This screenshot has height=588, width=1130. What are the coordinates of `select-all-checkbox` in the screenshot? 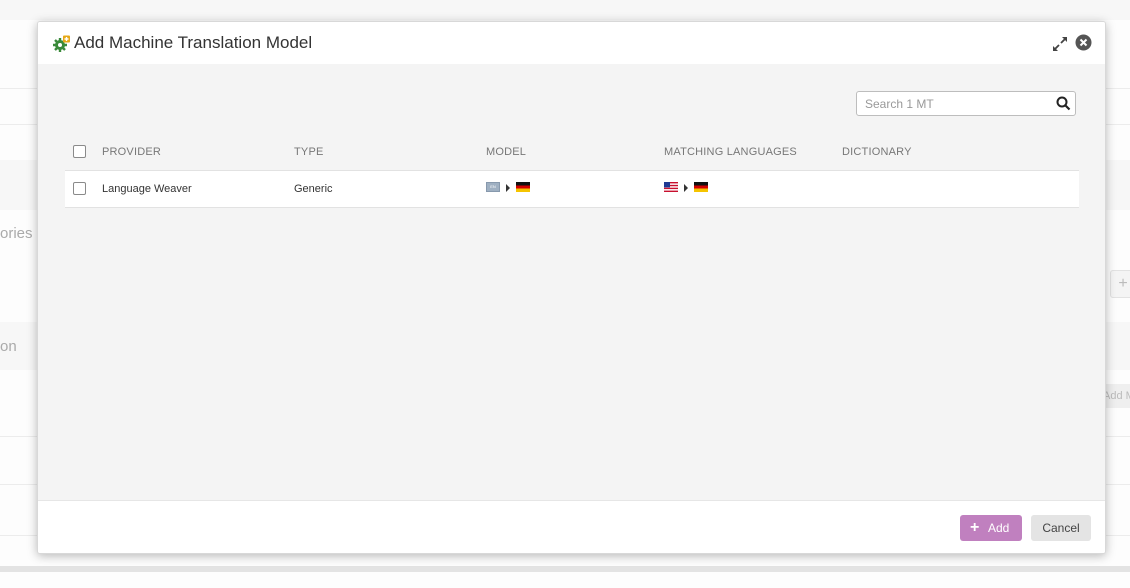 It's located at (79, 151).